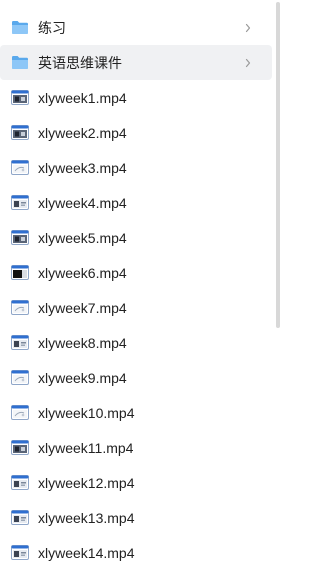  Describe the element at coordinates (136, 551) in the screenshot. I see `file-row-14: xlyweek14.mp4` at that location.